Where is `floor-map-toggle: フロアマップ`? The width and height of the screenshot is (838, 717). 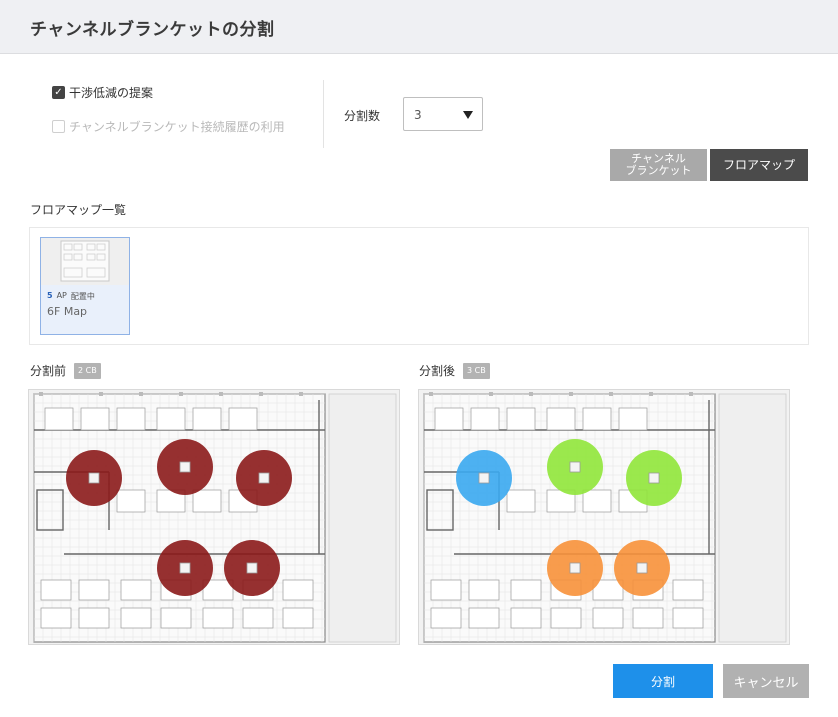
floor-map-toggle: フロアマップ is located at coordinates (759, 165).